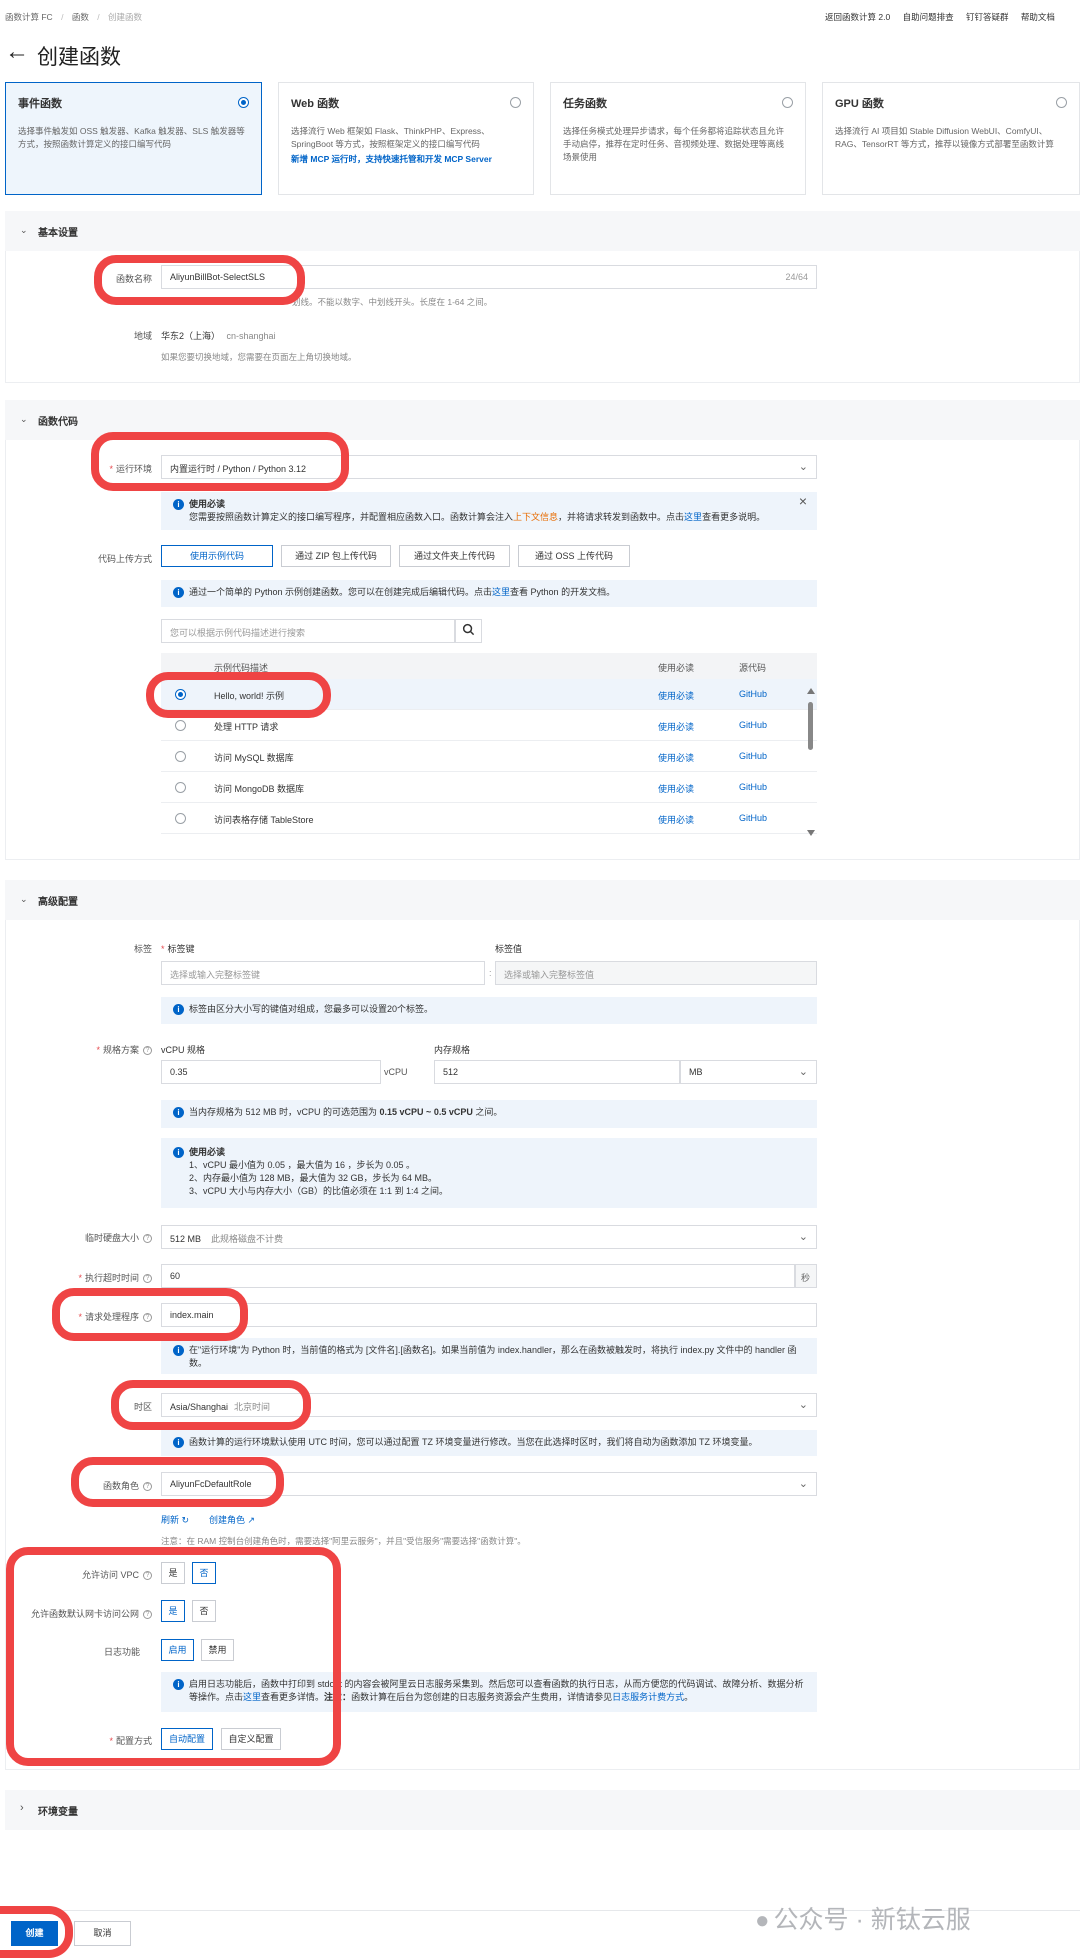 The height and width of the screenshot is (1958, 1080). Describe the element at coordinates (252, 1697) in the screenshot. I see `log-here-link: 这里` at that location.